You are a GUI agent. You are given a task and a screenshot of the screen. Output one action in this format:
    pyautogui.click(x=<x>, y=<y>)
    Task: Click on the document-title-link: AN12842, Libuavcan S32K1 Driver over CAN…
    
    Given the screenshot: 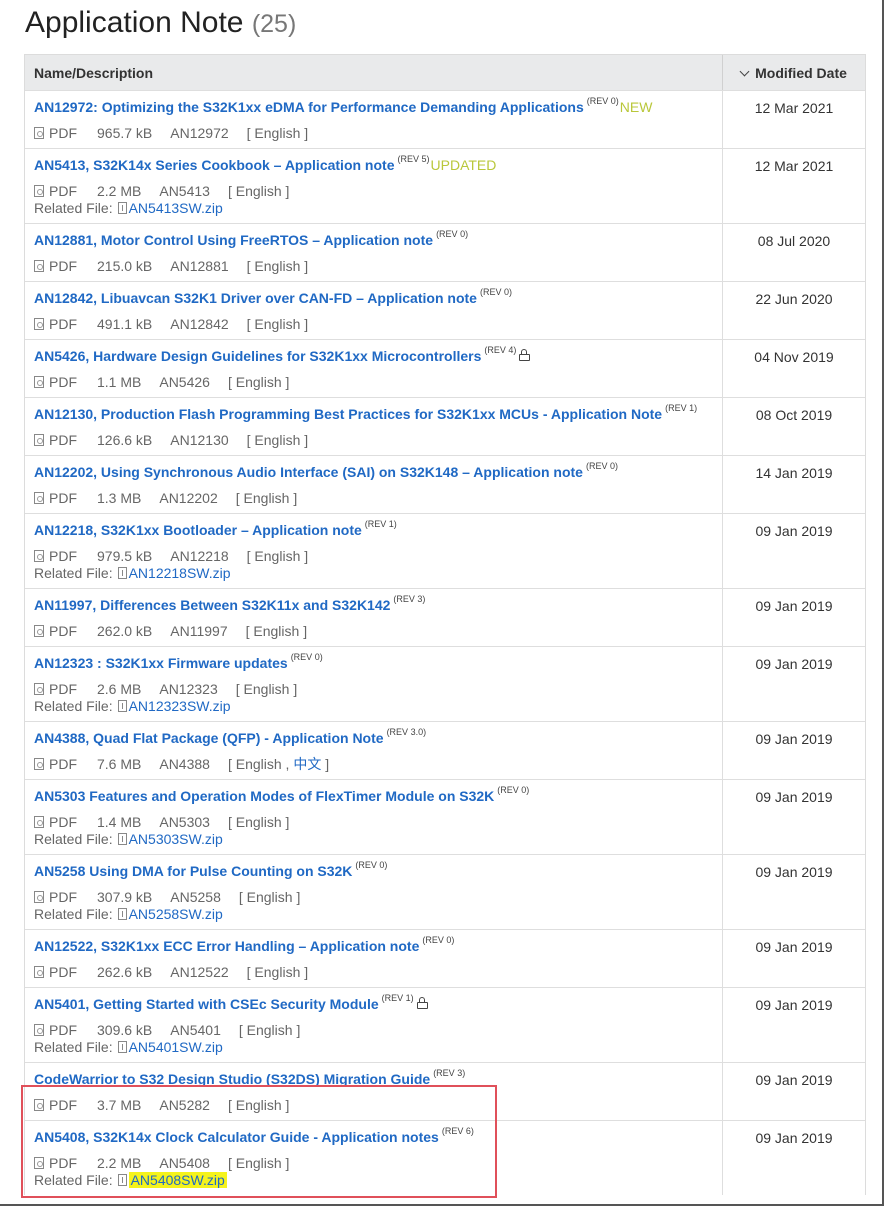 What is the action you would take?
    pyautogui.click(x=255, y=298)
    